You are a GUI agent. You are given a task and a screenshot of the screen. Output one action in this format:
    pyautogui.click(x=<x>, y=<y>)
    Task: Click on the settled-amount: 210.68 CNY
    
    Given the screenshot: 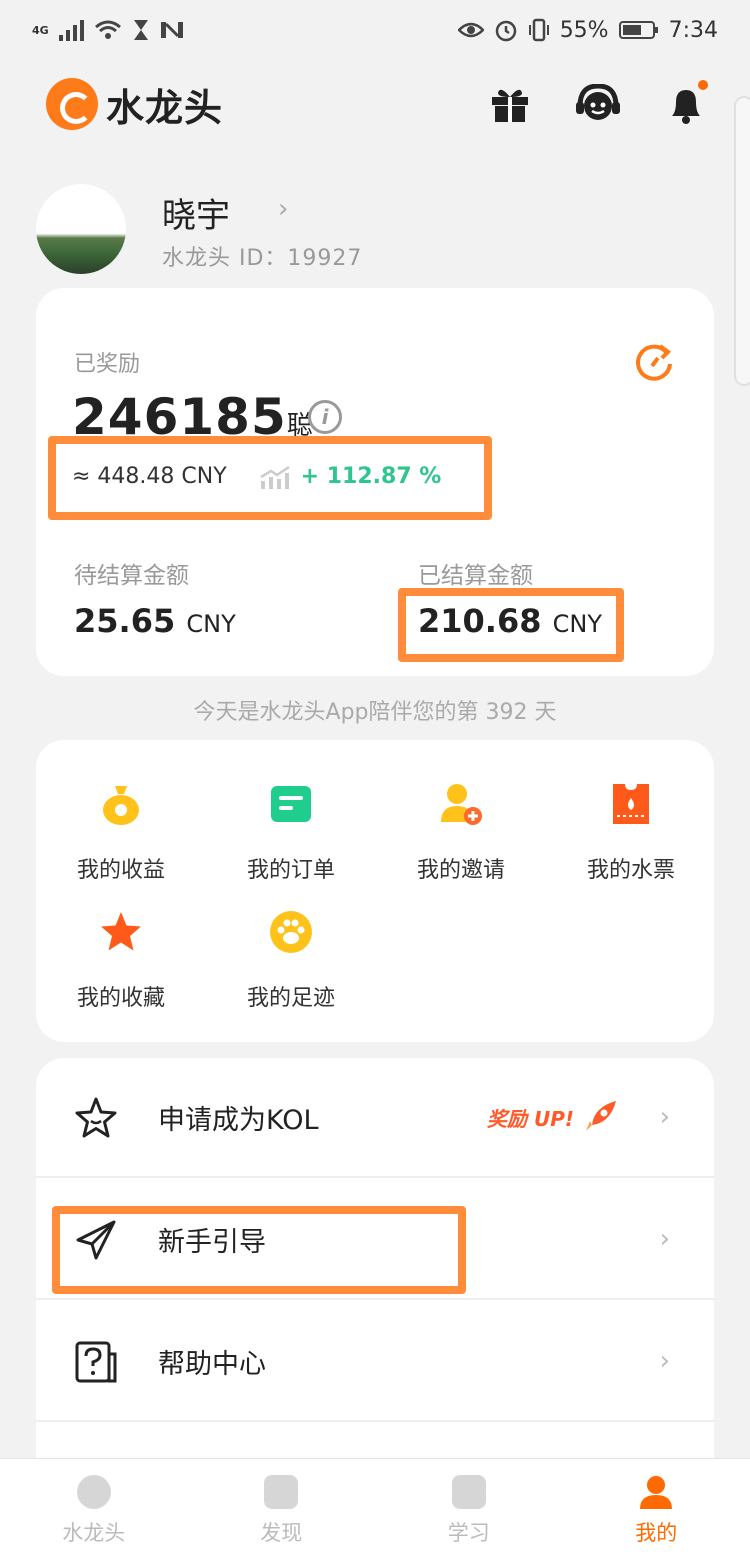 What is the action you would take?
    pyautogui.click(x=510, y=621)
    